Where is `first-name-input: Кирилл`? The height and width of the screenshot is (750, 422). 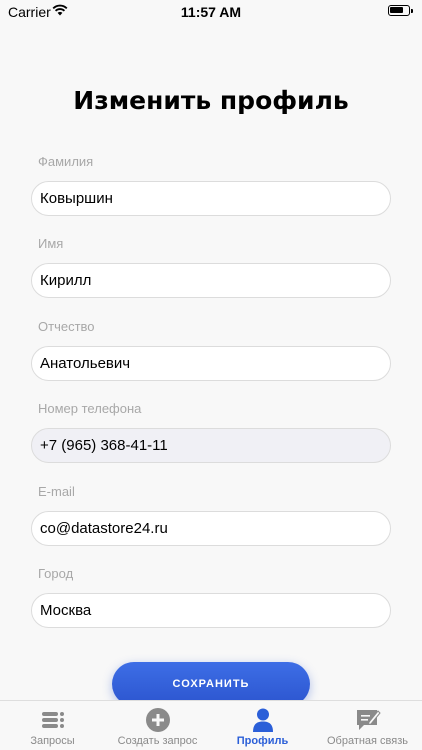 first-name-input: Кирилл is located at coordinates (211, 280).